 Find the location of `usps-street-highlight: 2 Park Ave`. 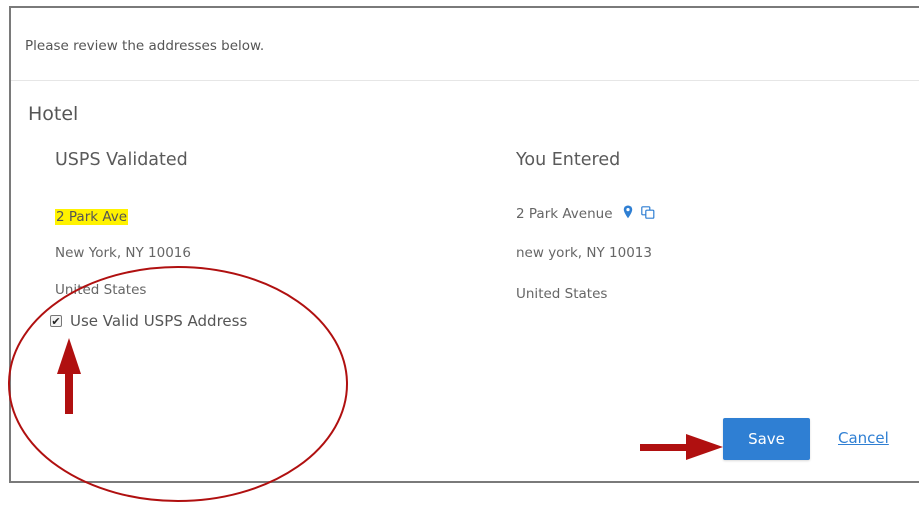

usps-street-highlight: 2 Park Ave is located at coordinates (92, 217).